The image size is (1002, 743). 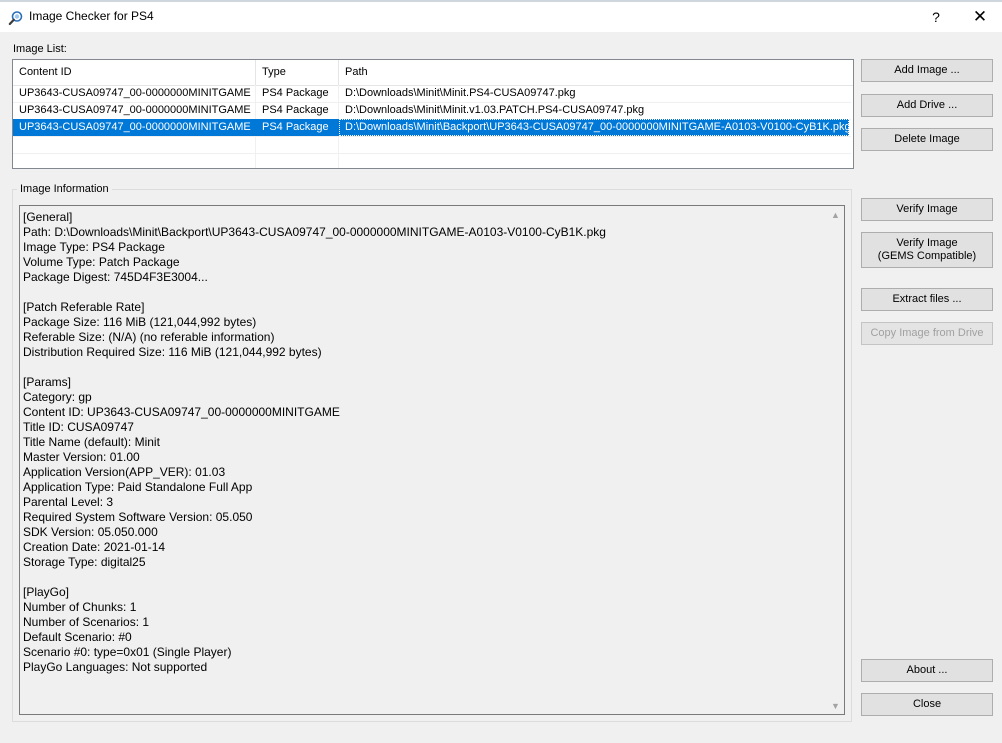 What do you see at coordinates (15, 18) in the screenshot?
I see `magnifier-app-icon` at bounding box center [15, 18].